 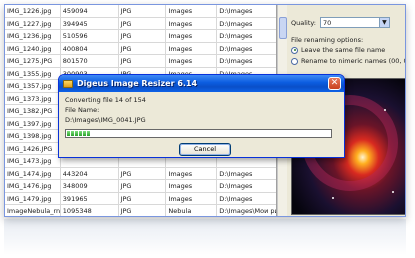 What do you see at coordinates (137, 83) in the screenshot?
I see `dialog-title: Digeus Image Resizer 6.14` at bounding box center [137, 83].